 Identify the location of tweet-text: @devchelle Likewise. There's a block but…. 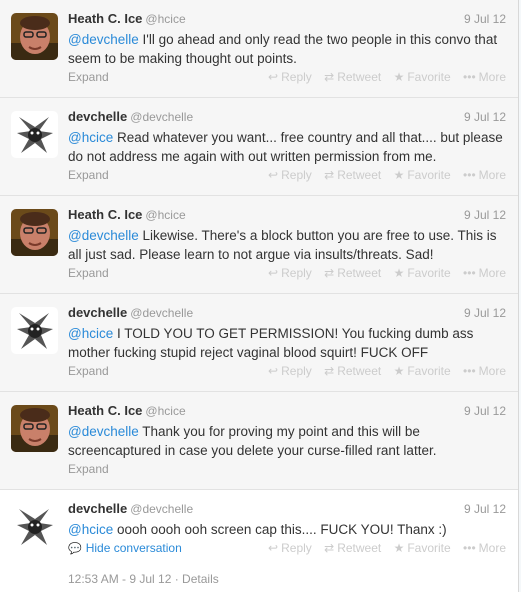
(288, 245).